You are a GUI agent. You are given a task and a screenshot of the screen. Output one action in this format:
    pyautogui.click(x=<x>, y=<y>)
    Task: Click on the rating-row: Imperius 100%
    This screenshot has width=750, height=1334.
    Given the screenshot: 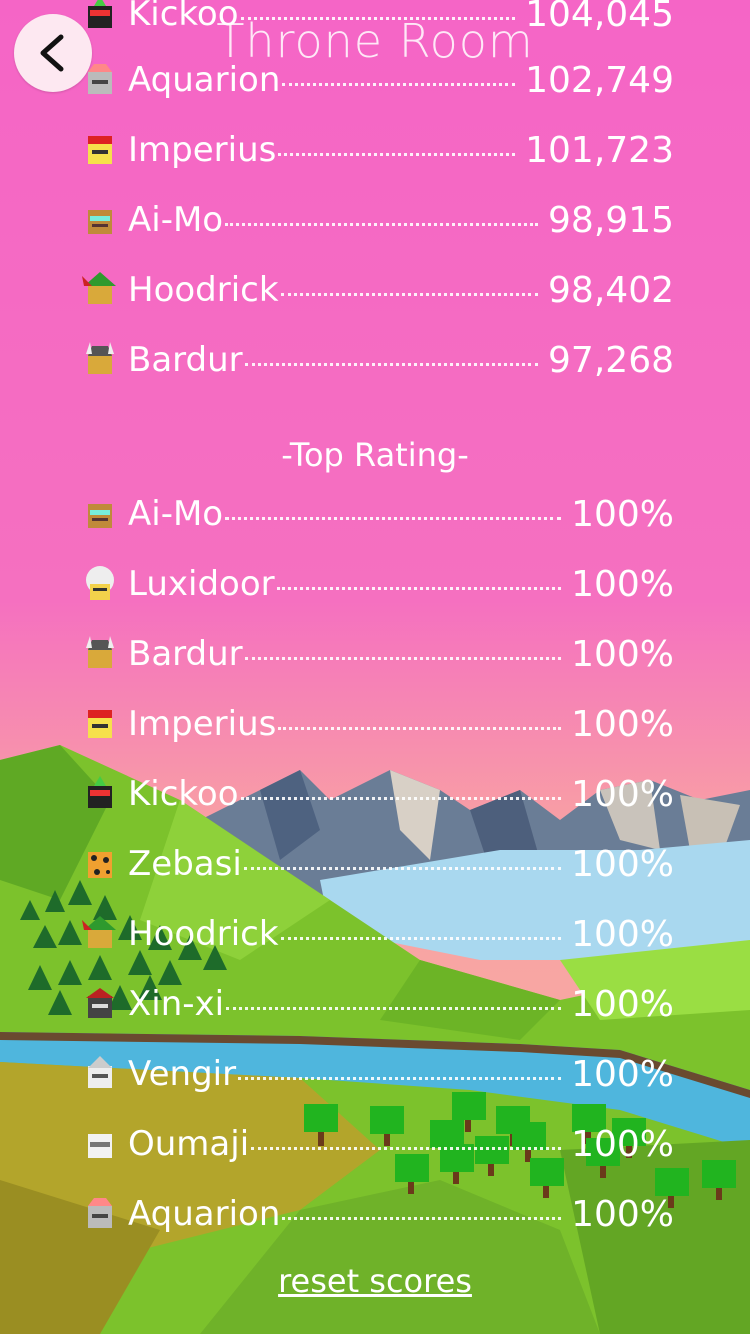 What is the action you would take?
    pyautogui.click(x=377, y=724)
    